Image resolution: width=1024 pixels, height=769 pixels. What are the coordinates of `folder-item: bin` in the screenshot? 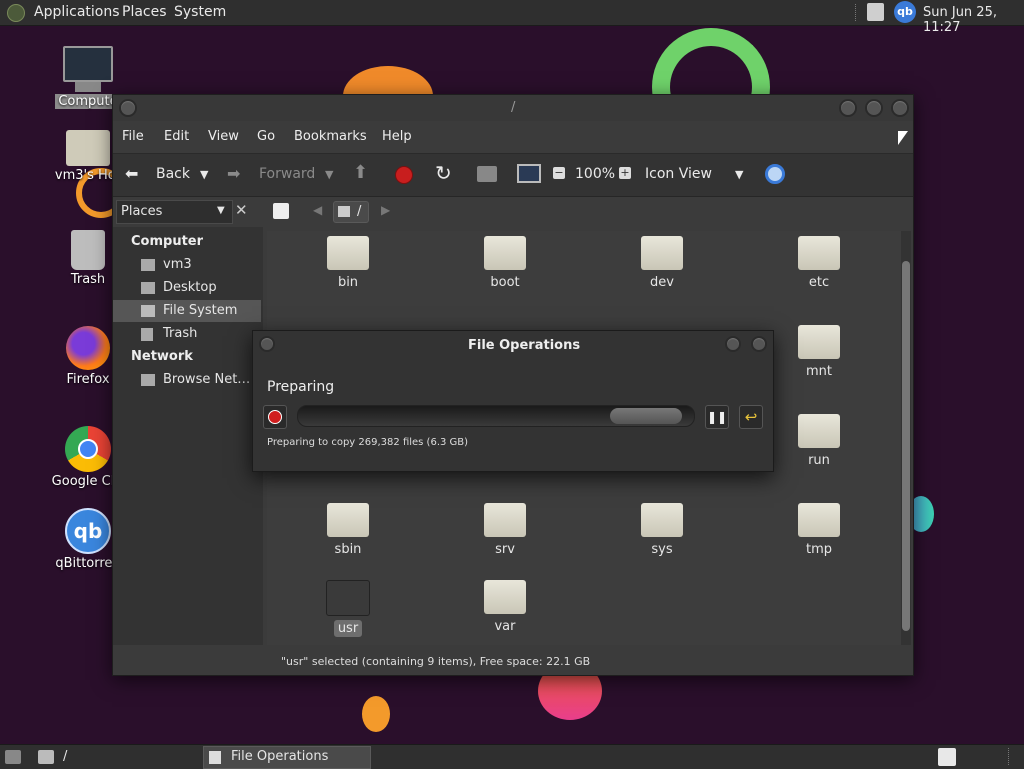 It's located at (348, 260).